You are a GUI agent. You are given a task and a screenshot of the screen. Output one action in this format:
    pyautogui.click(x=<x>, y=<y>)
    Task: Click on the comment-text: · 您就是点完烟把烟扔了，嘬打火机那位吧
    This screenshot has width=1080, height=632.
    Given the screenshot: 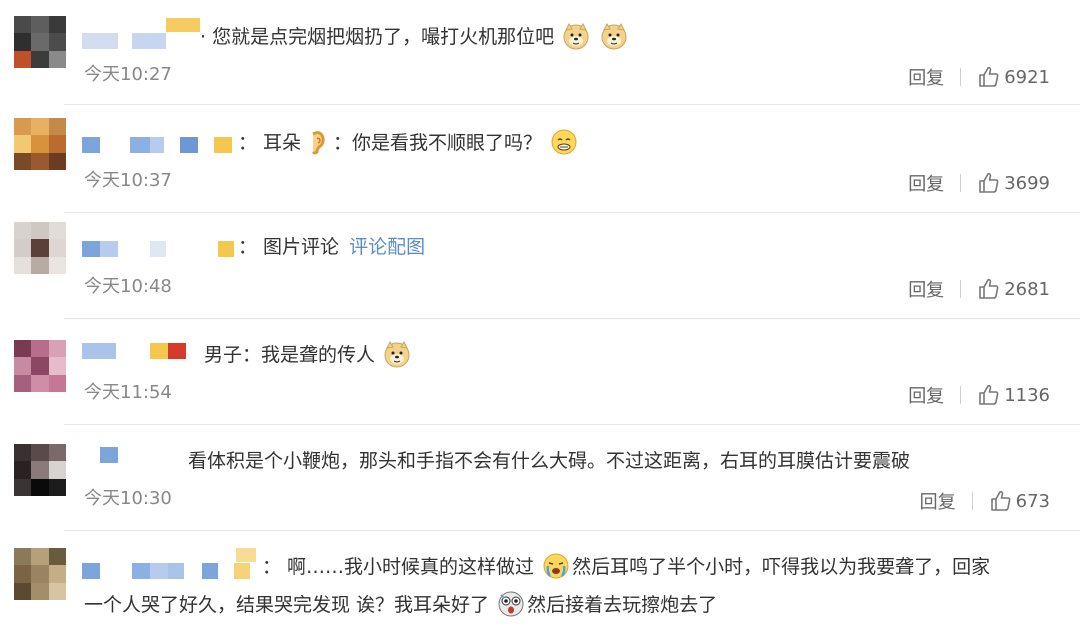 What is the action you would take?
    pyautogui.click(x=415, y=36)
    